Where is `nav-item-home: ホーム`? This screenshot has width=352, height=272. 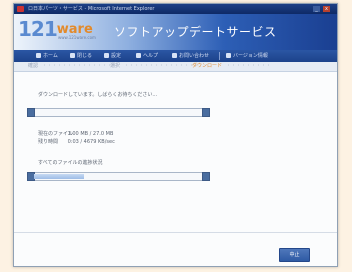
nav-item-home: ホーム is located at coordinates (47, 56).